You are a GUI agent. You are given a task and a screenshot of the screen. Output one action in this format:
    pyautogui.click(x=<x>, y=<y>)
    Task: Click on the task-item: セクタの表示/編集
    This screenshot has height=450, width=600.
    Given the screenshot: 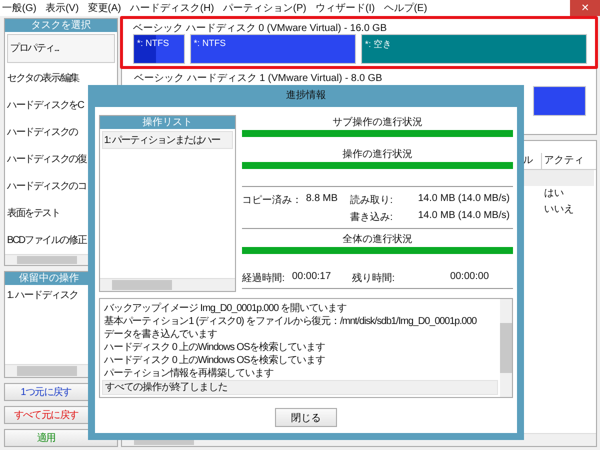 What is the action you would take?
    pyautogui.click(x=61, y=78)
    